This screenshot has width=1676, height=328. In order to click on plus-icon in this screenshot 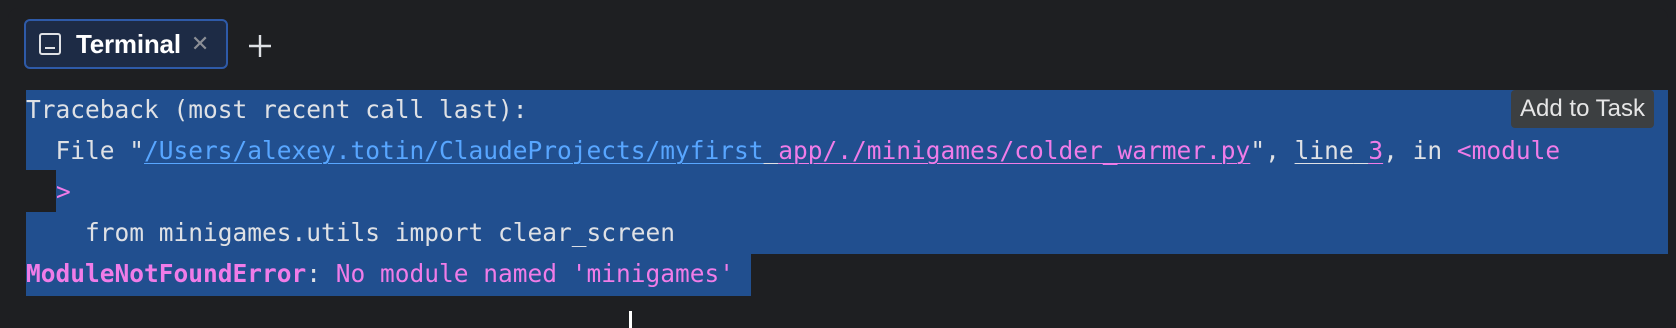, I will do `click(260, 46)`.